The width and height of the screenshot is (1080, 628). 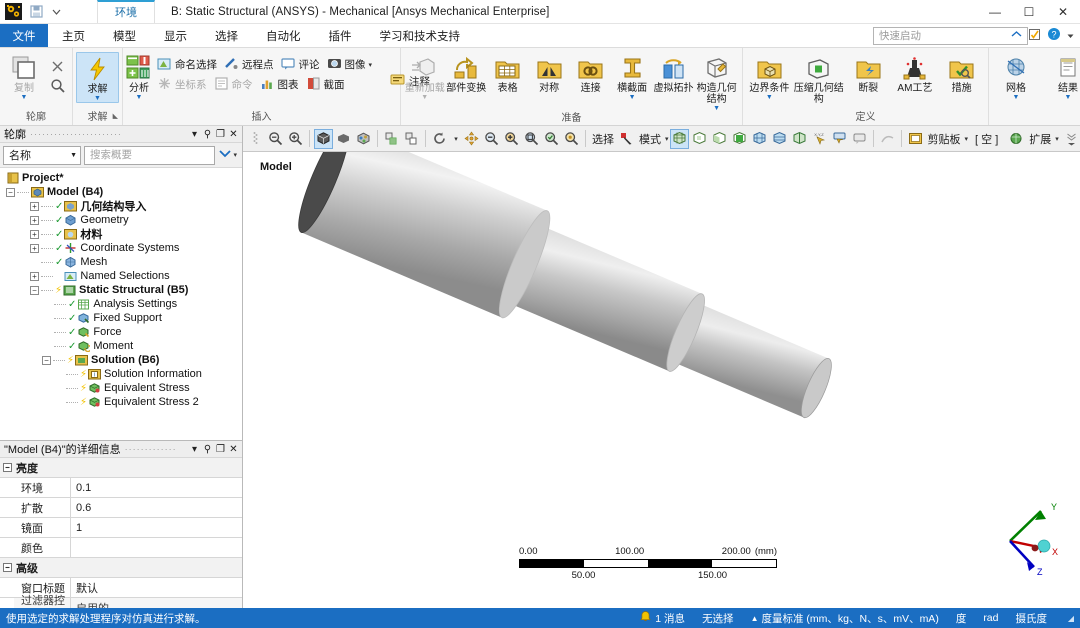 I want to click on status-unit-system: ▲ 度量标准 (mm、kg、N、s、mV、mA), so click(x=845, y=618).